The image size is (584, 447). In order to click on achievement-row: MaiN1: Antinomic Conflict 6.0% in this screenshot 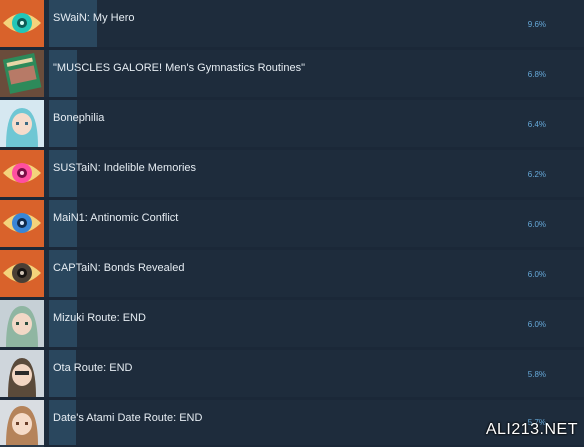, I will do `click(292, 223)`.